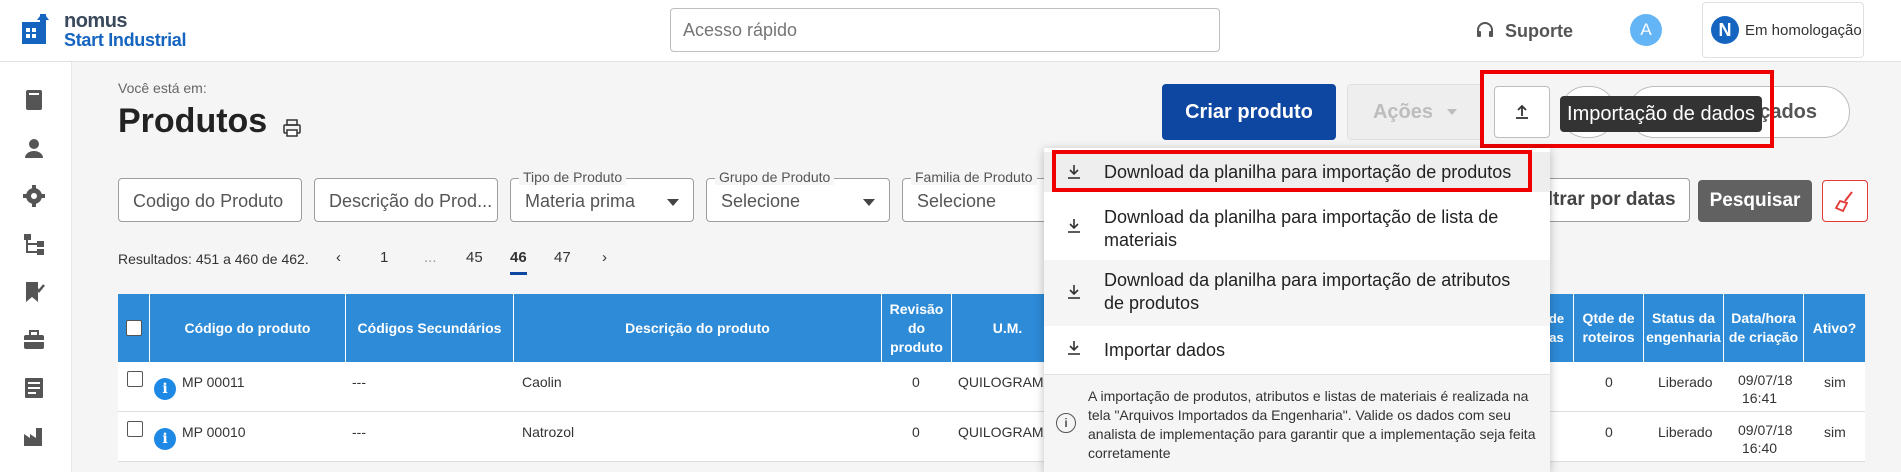 The width and height of the screenshot is (1901, 472). I want to click on broom-icon, so click(1843, 201).